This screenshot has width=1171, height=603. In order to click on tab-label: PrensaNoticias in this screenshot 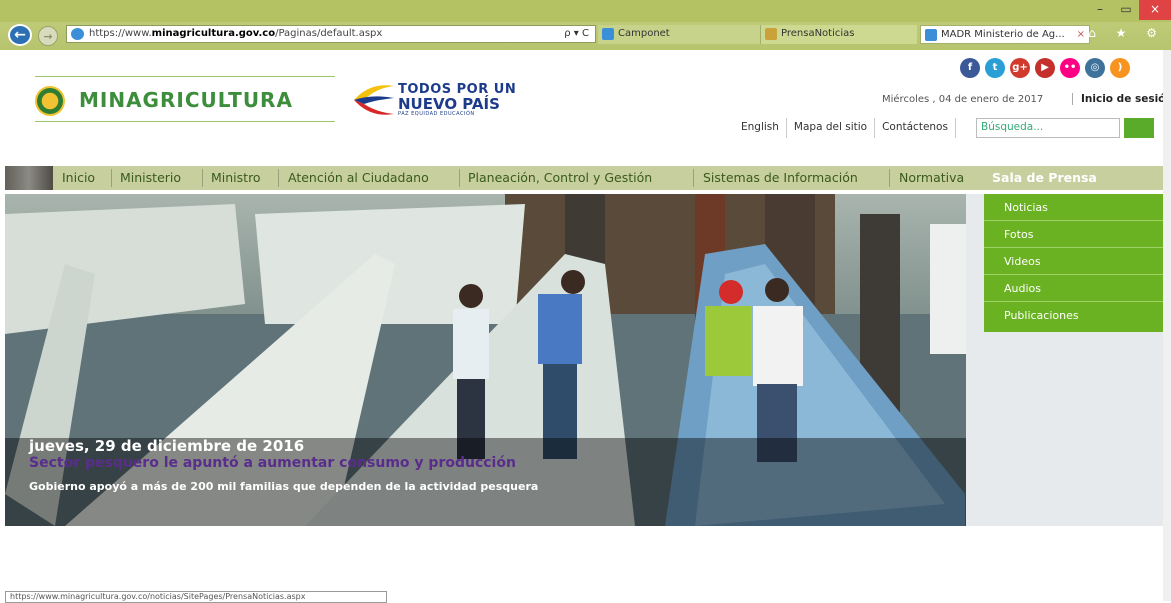, I will do `click(818, 33)`.